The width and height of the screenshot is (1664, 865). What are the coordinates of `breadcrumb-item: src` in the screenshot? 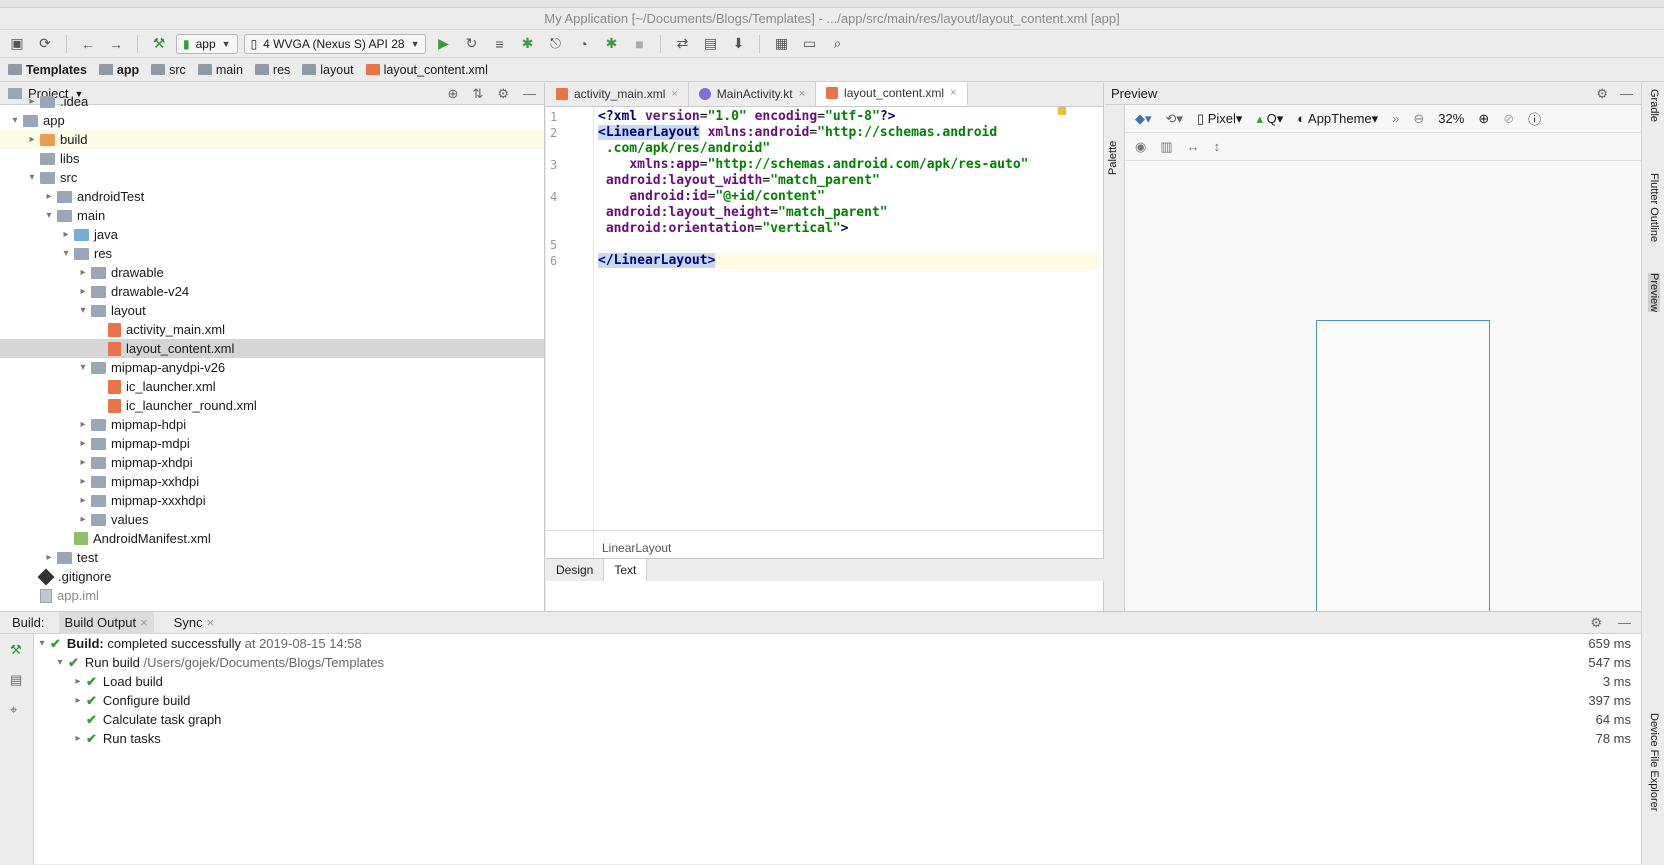 It's located at (168, 70).